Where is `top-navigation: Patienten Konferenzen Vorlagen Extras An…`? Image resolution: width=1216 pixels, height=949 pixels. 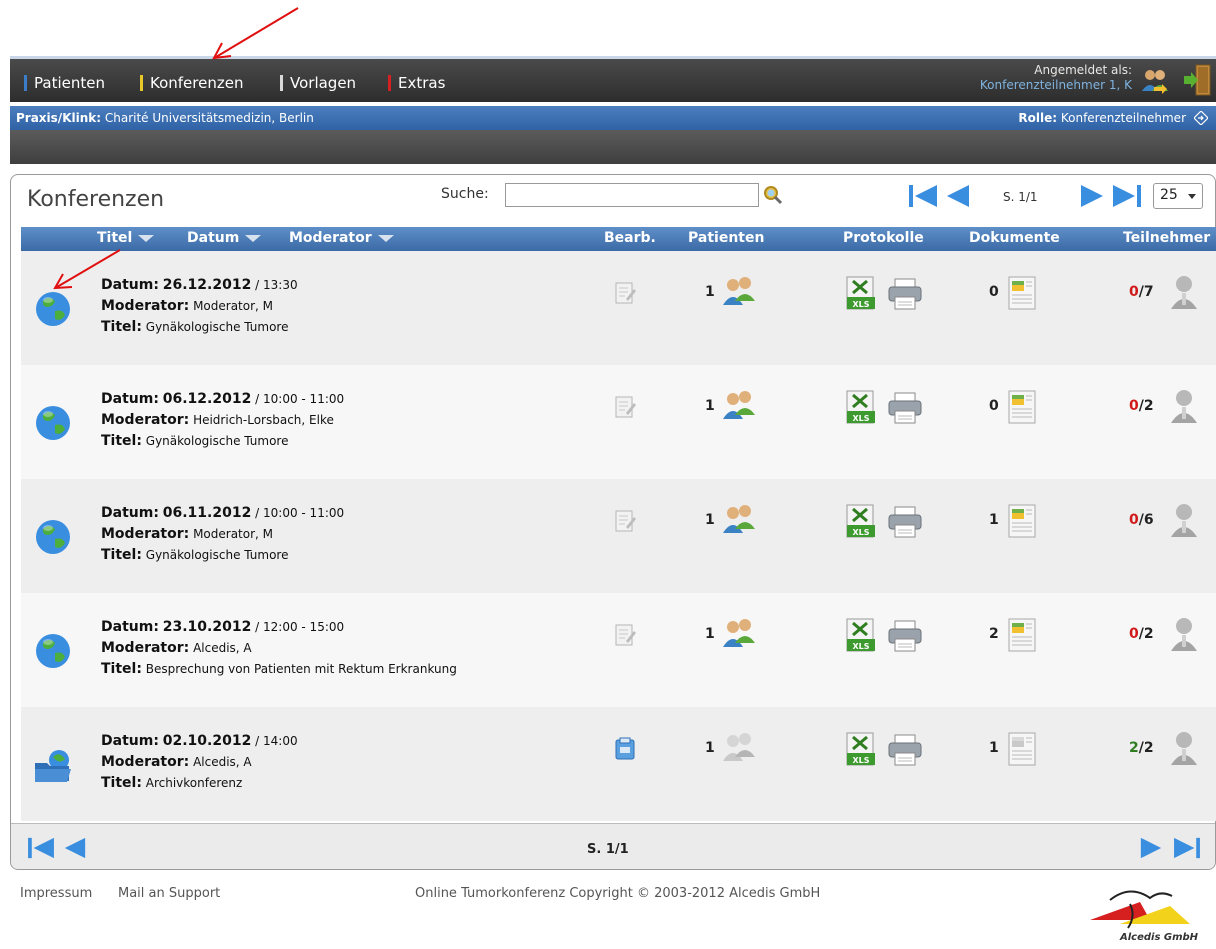
top-navigation: Patienten Konferenzen Vorlagen Extras An… is located at coordinates (613, 79).